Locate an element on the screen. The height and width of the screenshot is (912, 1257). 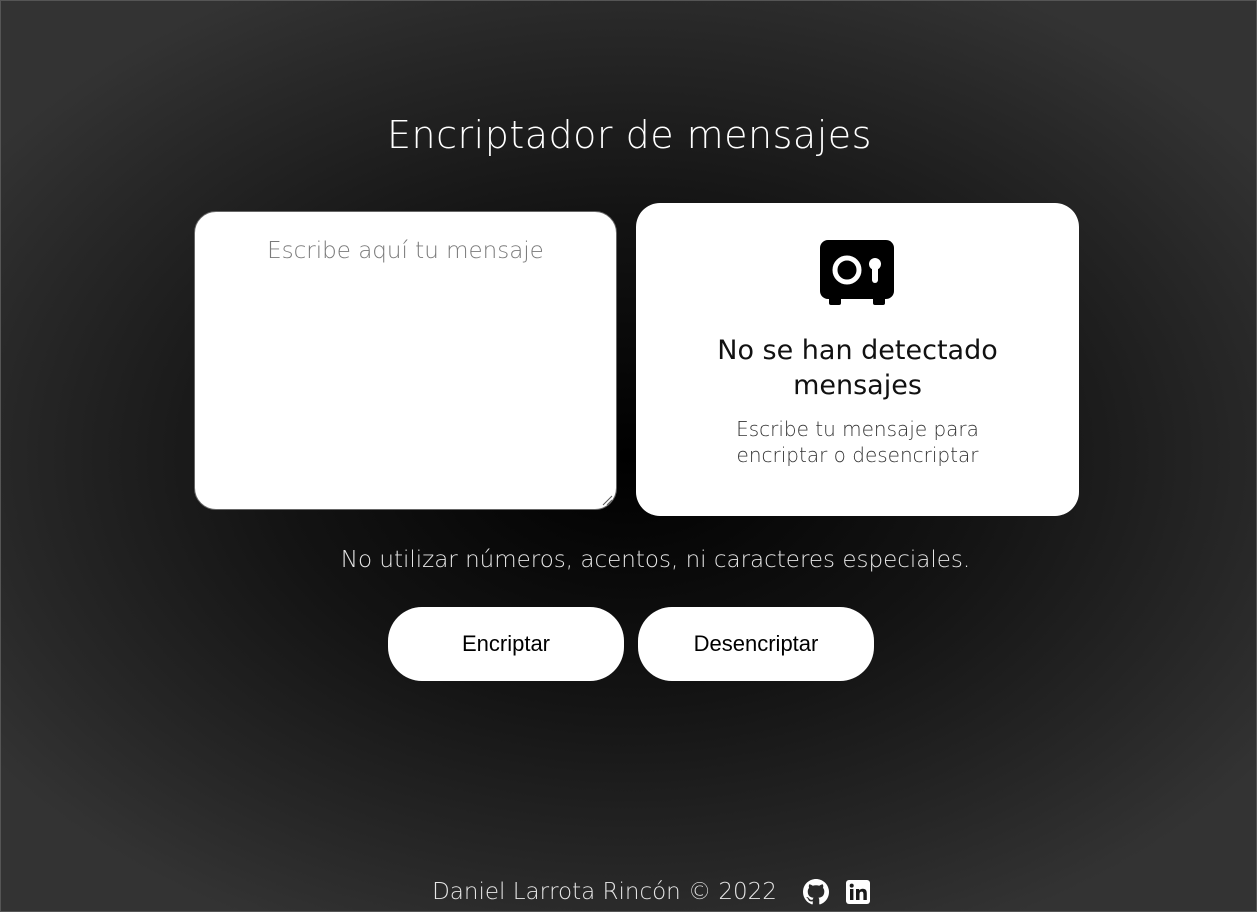
github-link is located at coordinates (815, 892).